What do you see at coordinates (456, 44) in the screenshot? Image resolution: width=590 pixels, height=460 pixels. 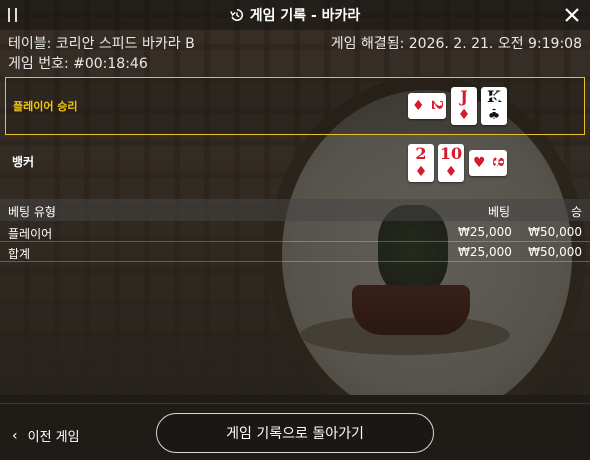 I see `resolved-time: 게임 해결됨: 2026. 2. 21. 오전 9:19:08` at bounding box center [456, 44].